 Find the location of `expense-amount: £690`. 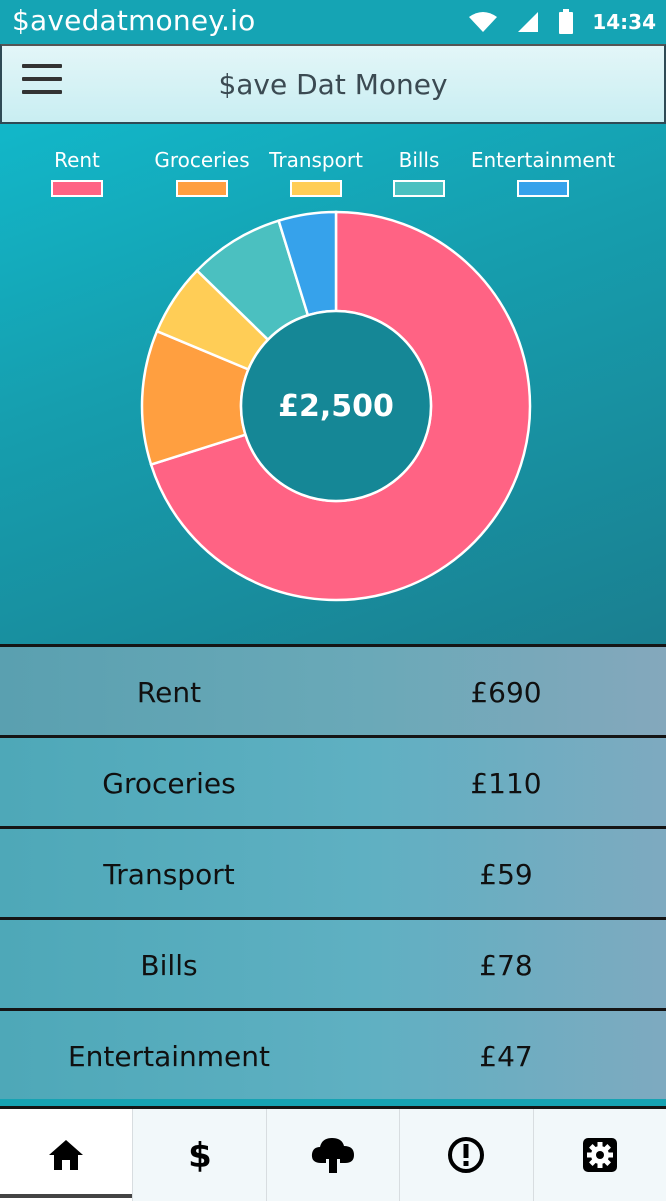

expense-amount: £690 is located at coordinates (506, 692).